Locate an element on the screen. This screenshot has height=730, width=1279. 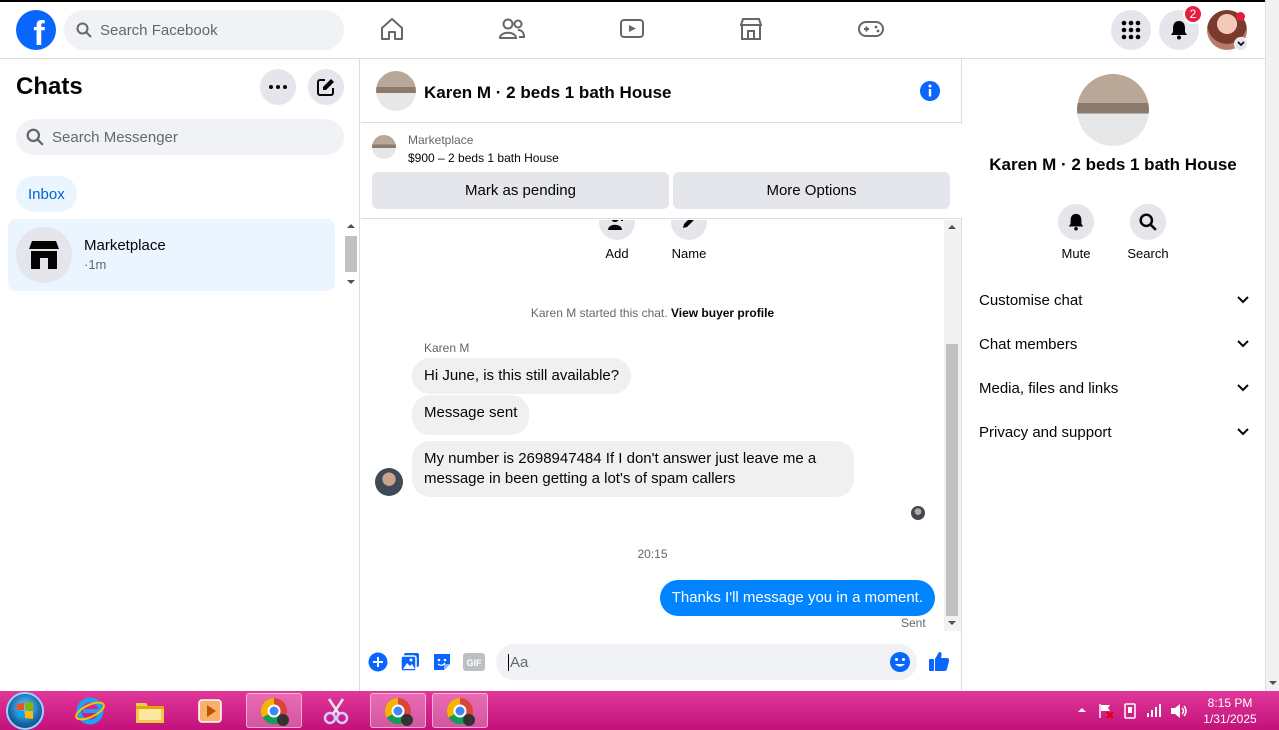
name-label: Name is located at coordinates (689, 253).